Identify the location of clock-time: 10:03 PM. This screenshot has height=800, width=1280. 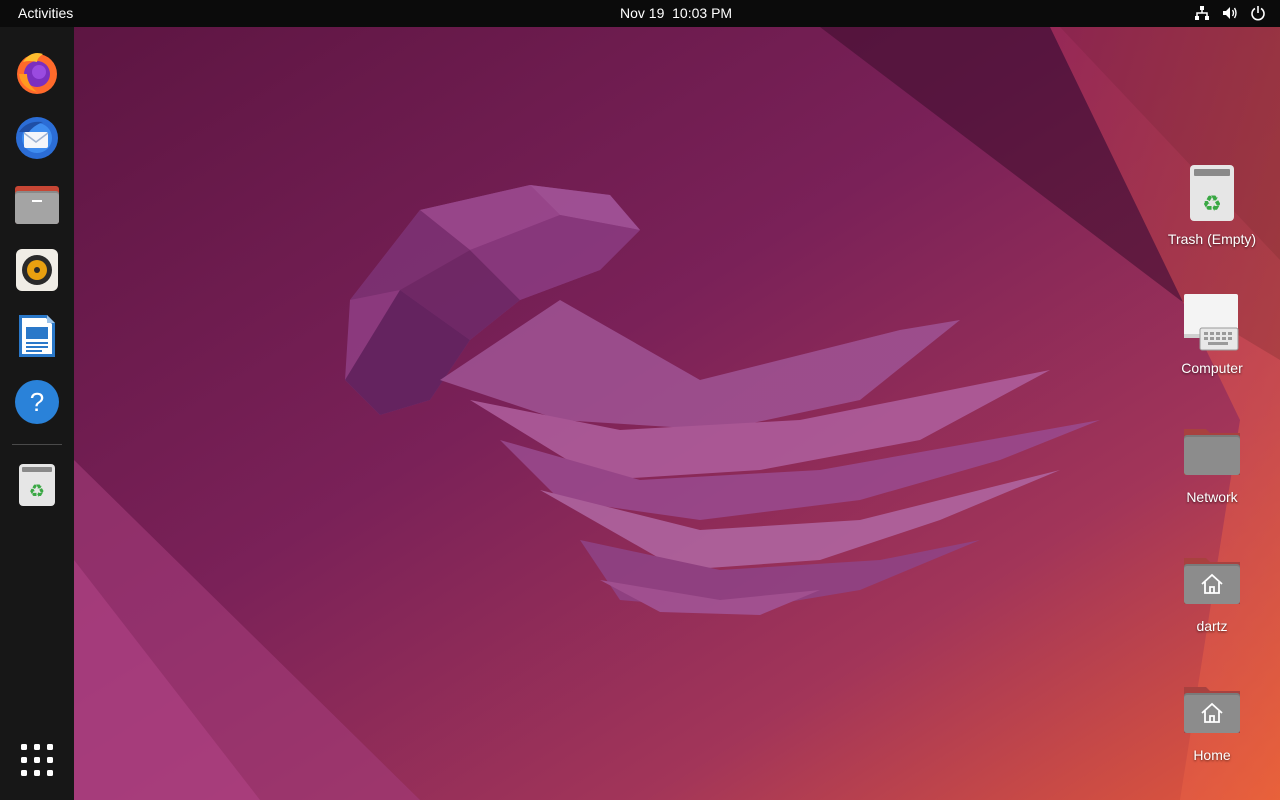
(702, 13).